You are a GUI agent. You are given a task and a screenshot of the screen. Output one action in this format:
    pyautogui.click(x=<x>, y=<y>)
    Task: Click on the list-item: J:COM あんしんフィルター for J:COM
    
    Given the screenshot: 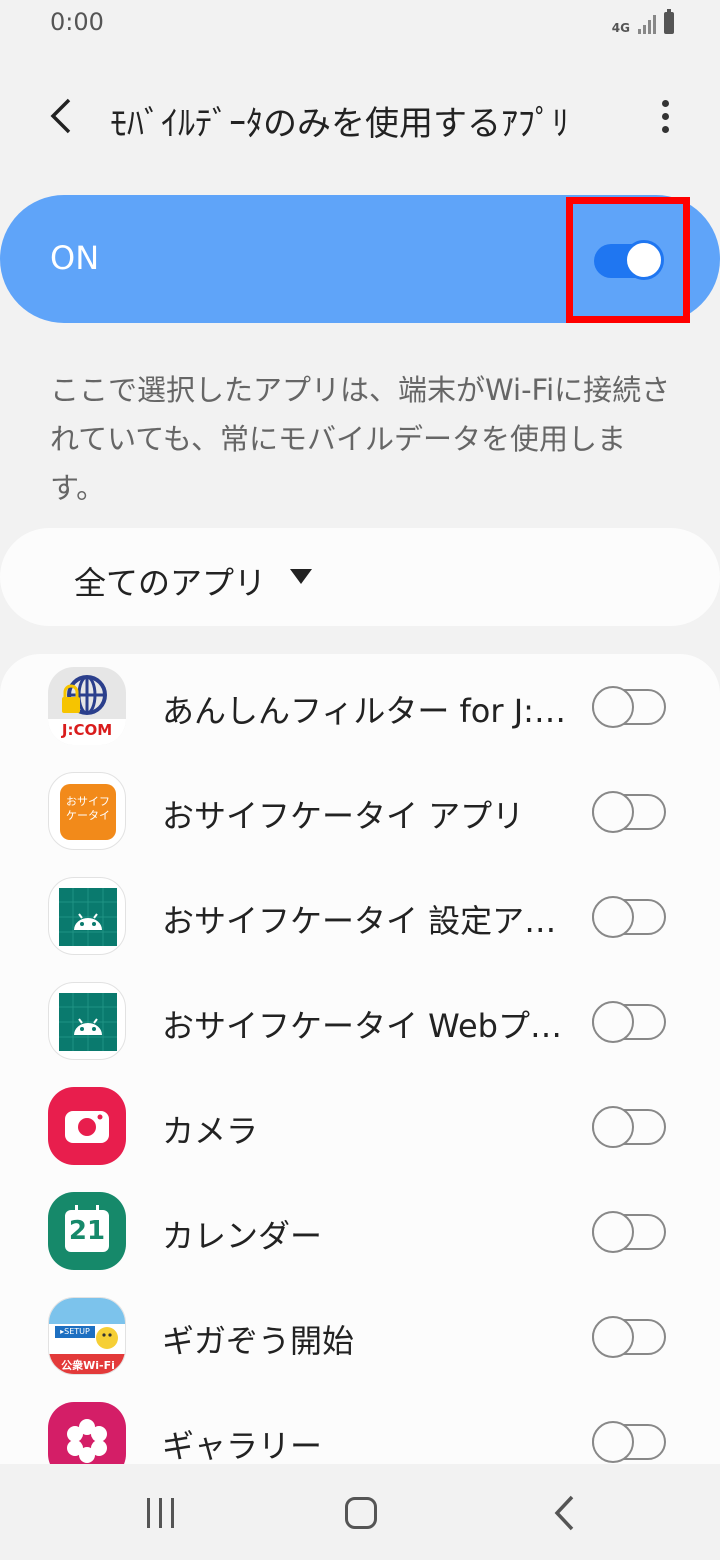 What is the action you would take?
    pyautogui.click(x=360, y=706)
    